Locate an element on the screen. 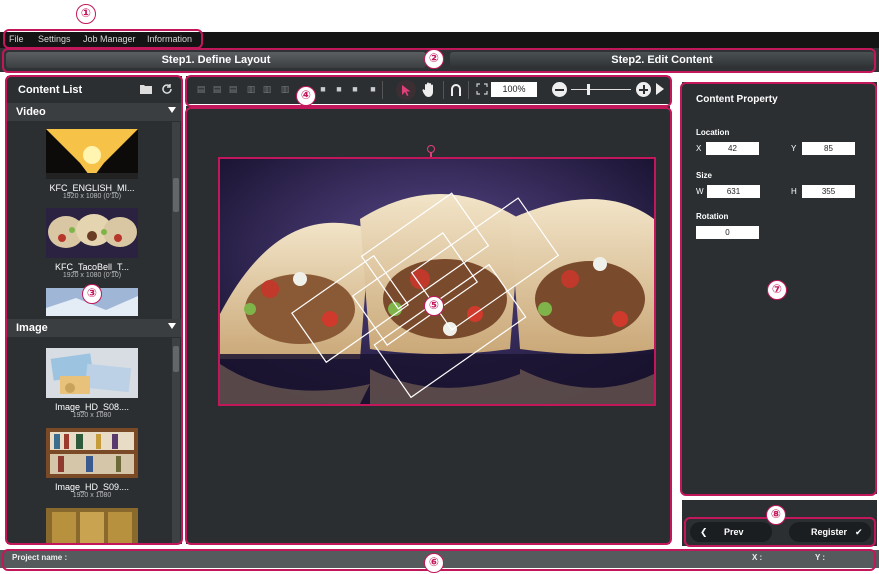 This screenshot has width=879, height=574. align-middle-icon: ▥ is located at coordinates (267, 89).